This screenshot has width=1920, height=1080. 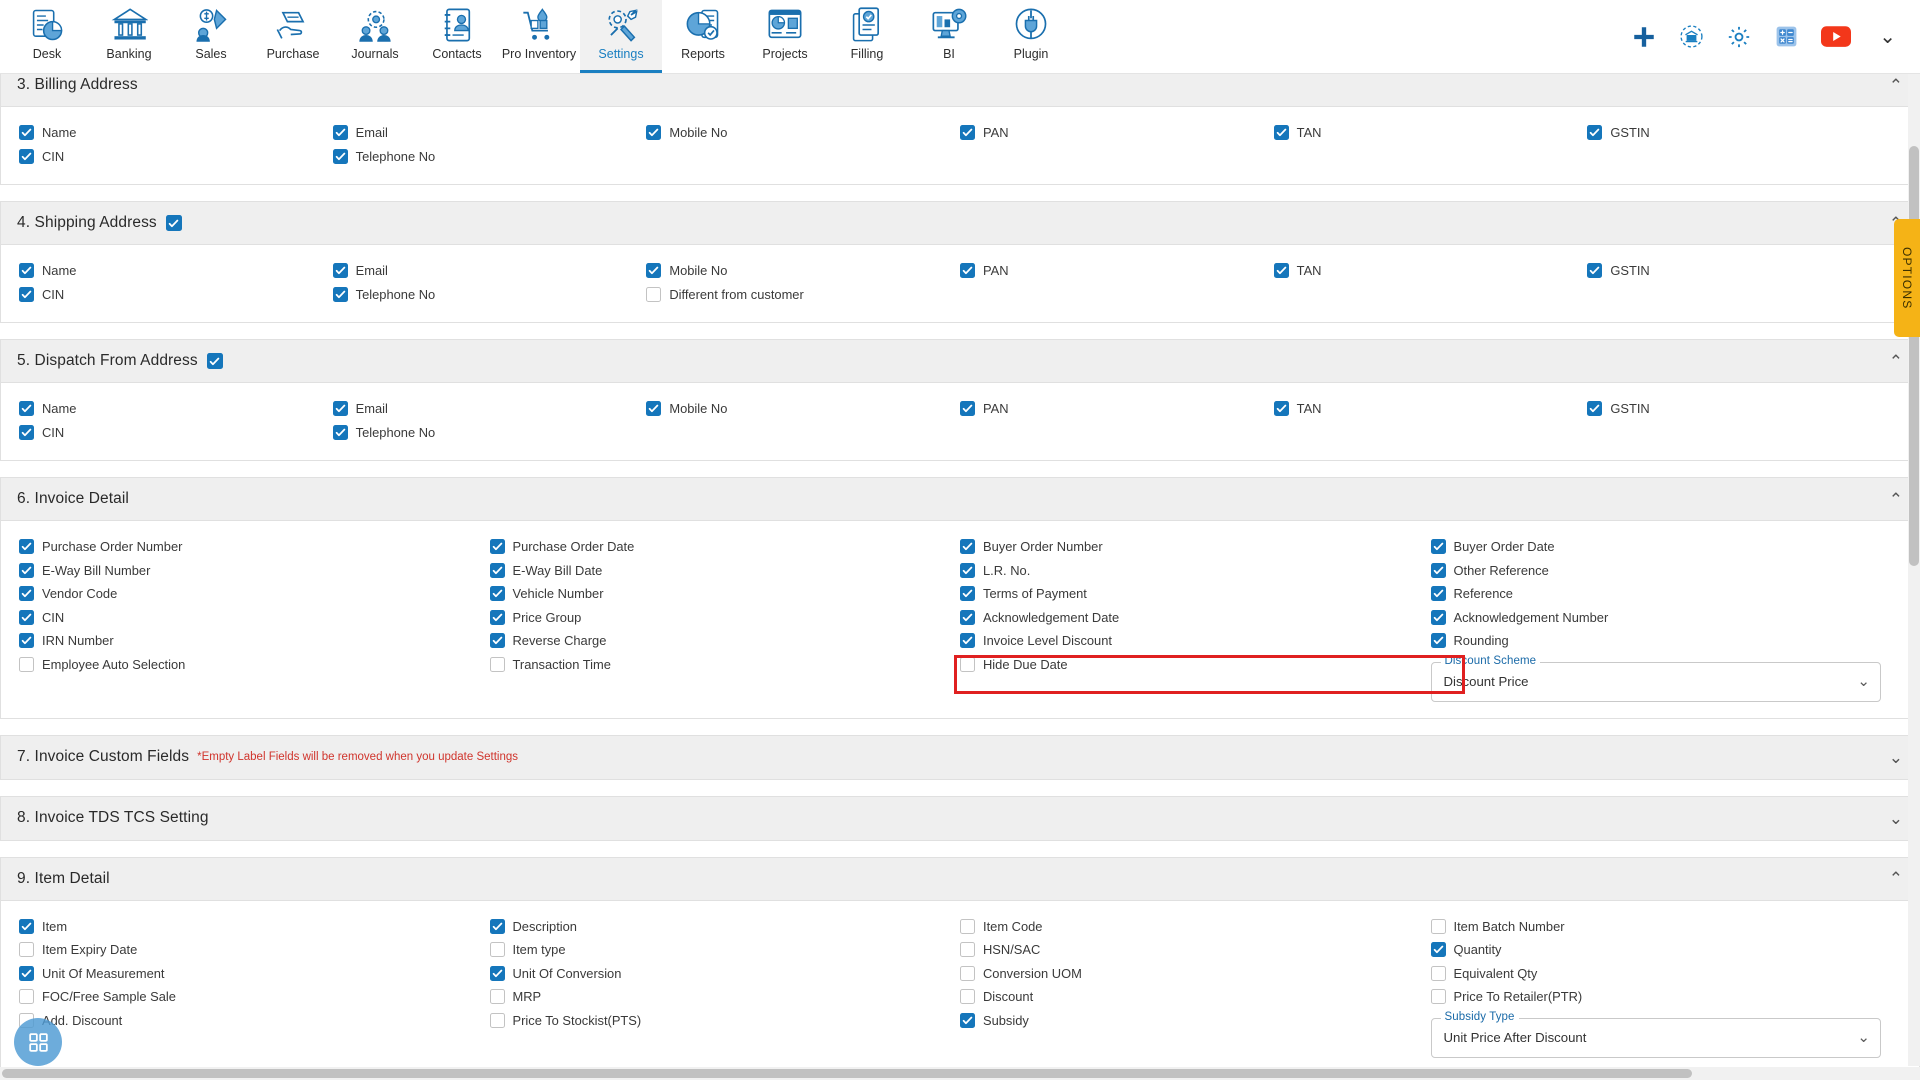 I want to click on checkbox-row: Vendor Code, so click(x=254, y=594).